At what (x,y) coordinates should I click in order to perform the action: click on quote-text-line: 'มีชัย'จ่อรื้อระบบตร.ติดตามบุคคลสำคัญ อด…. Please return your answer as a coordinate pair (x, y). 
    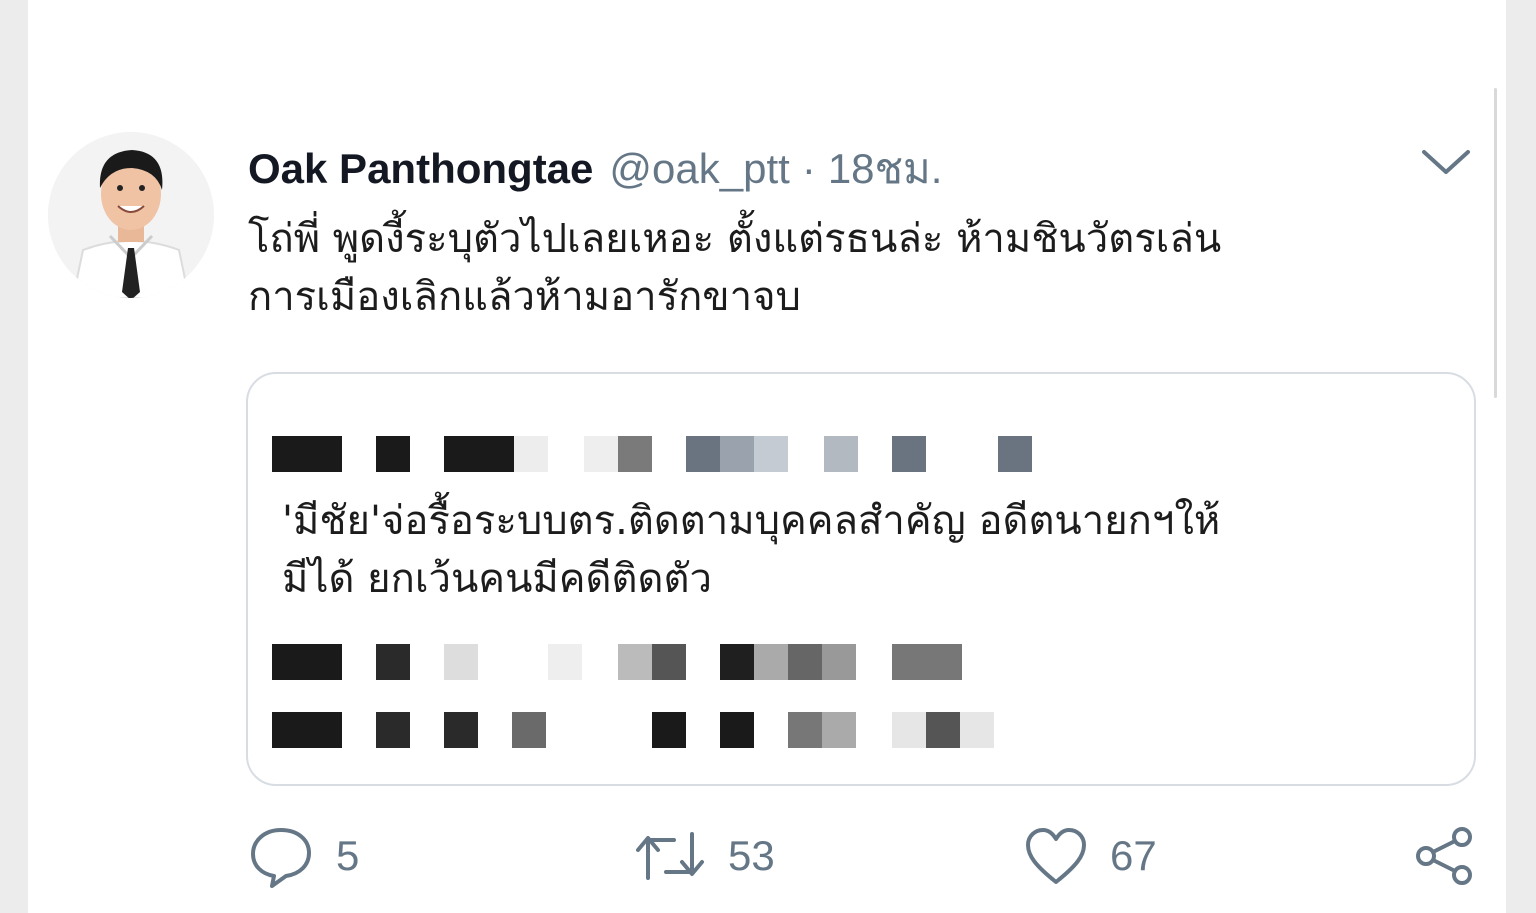
    Looking at the image, I should click on (751, 521).